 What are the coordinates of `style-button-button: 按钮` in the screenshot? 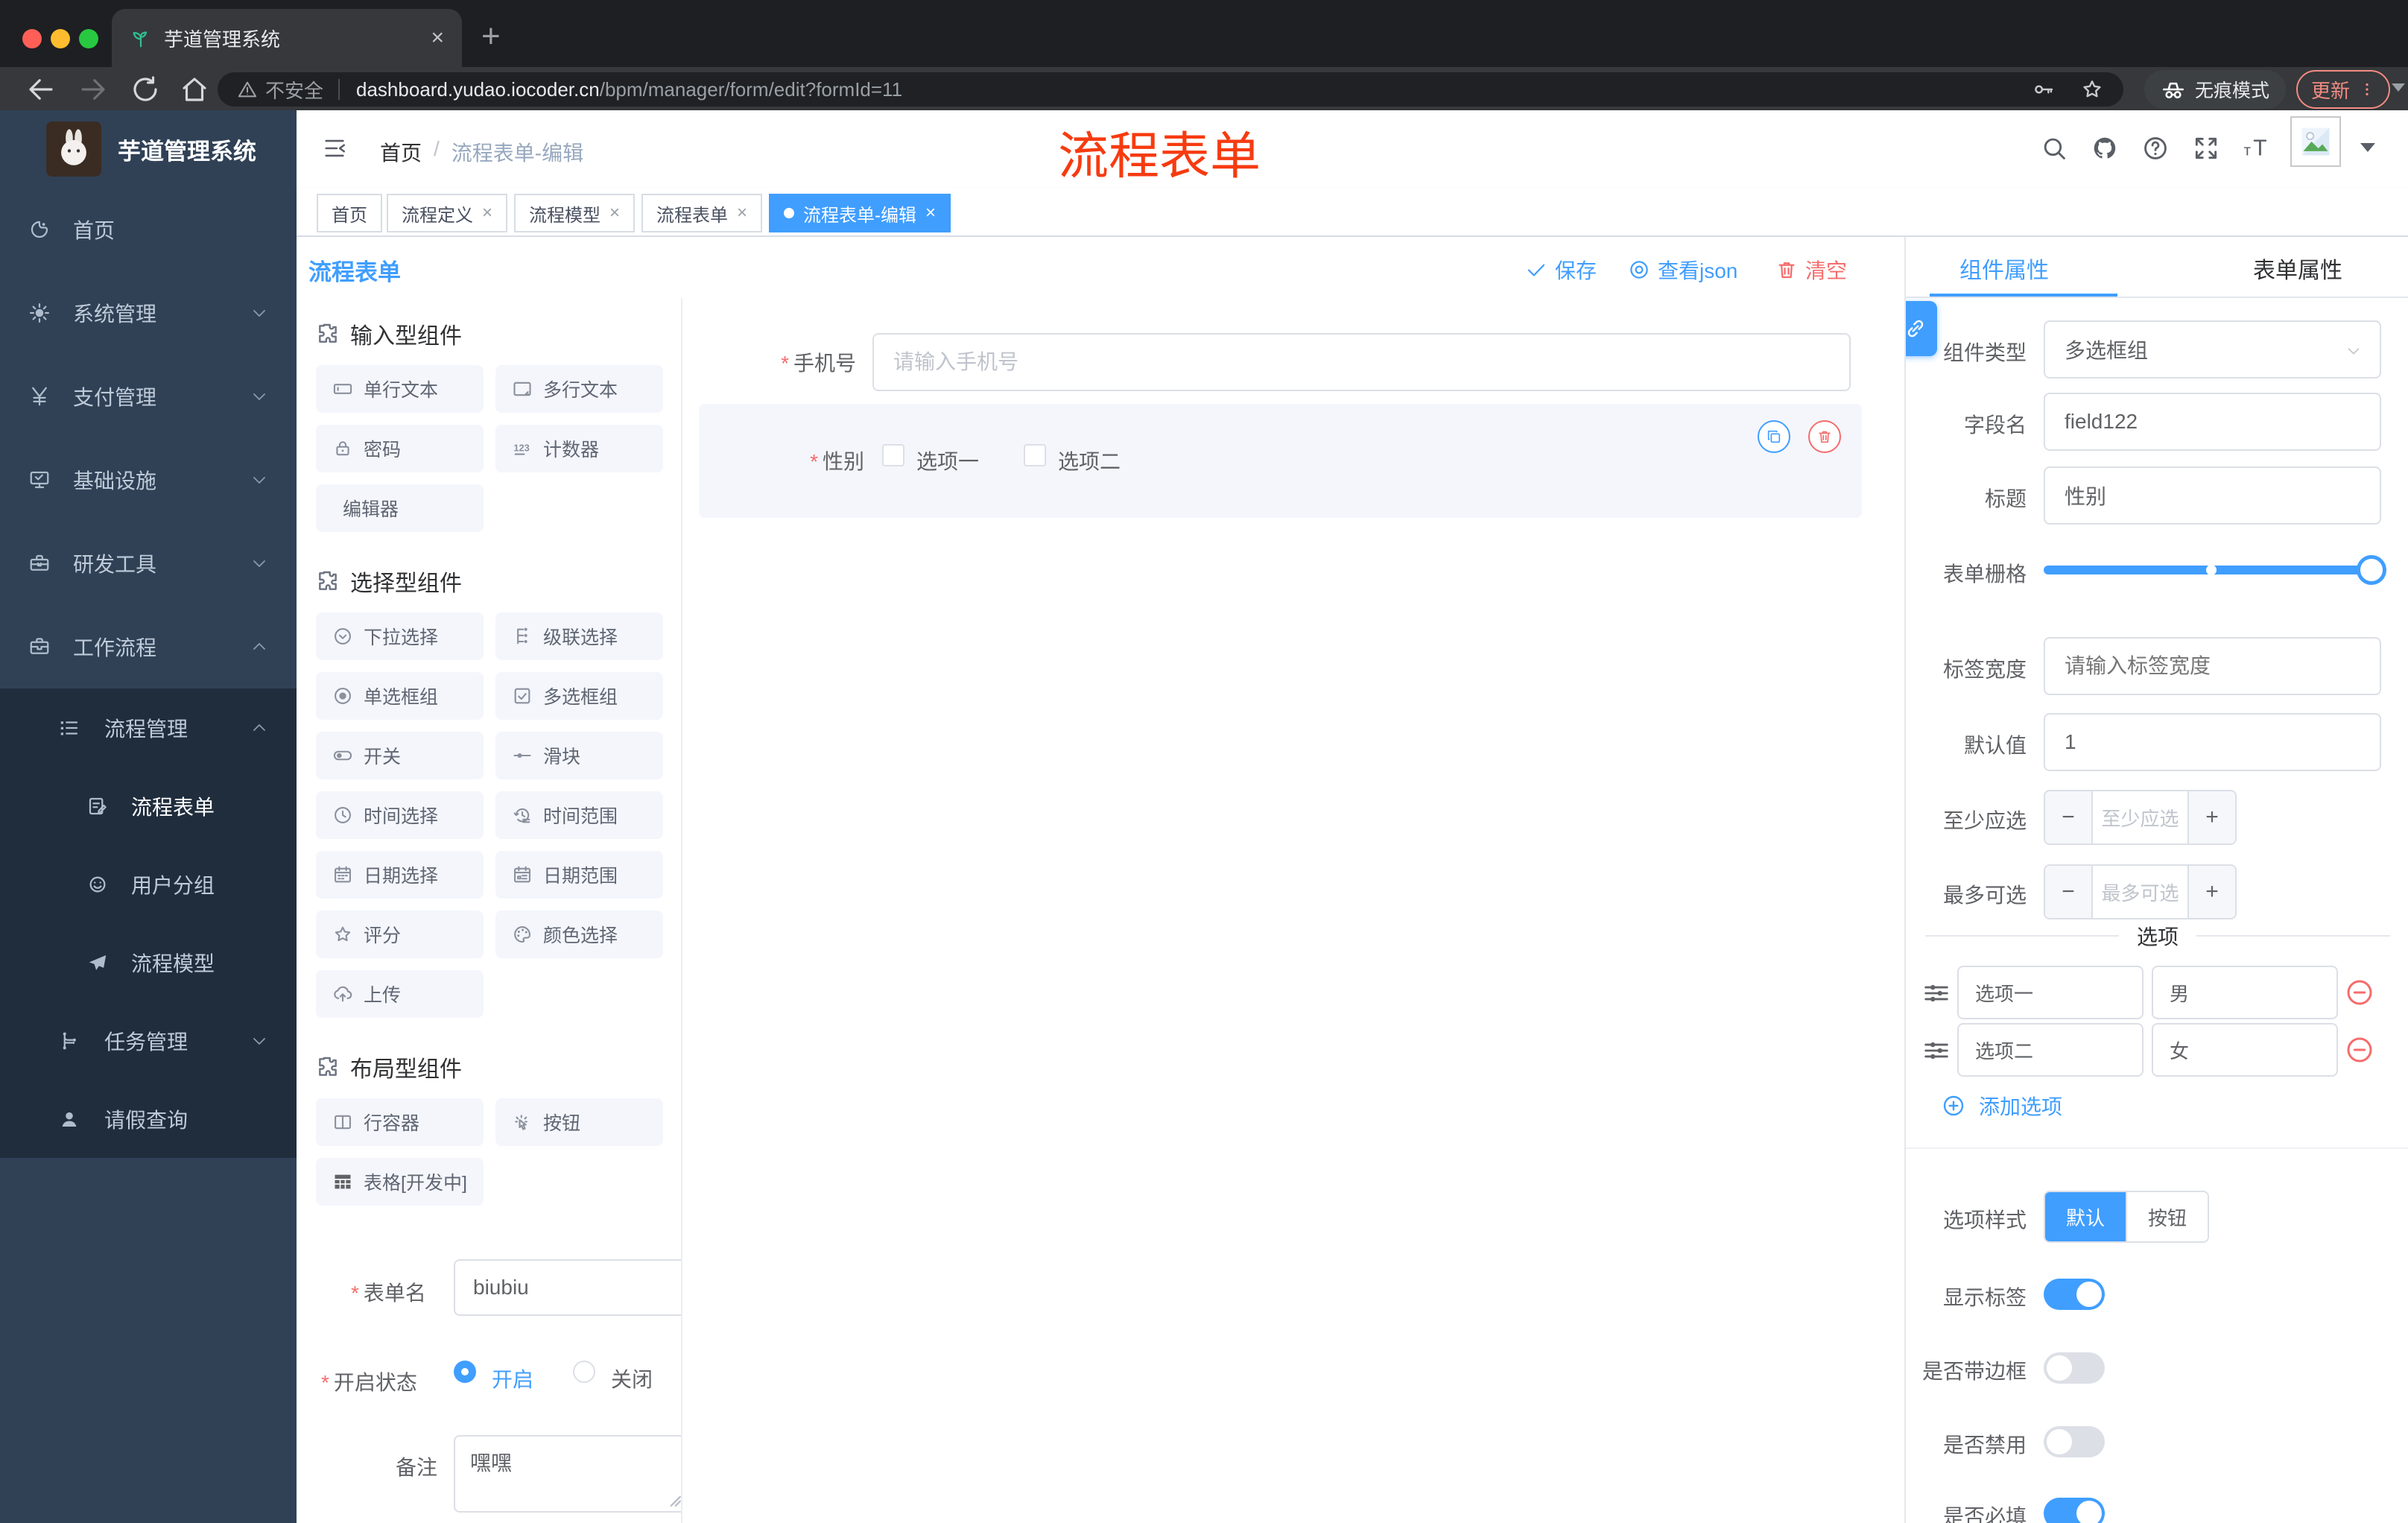 It's located at (2167, 1216).